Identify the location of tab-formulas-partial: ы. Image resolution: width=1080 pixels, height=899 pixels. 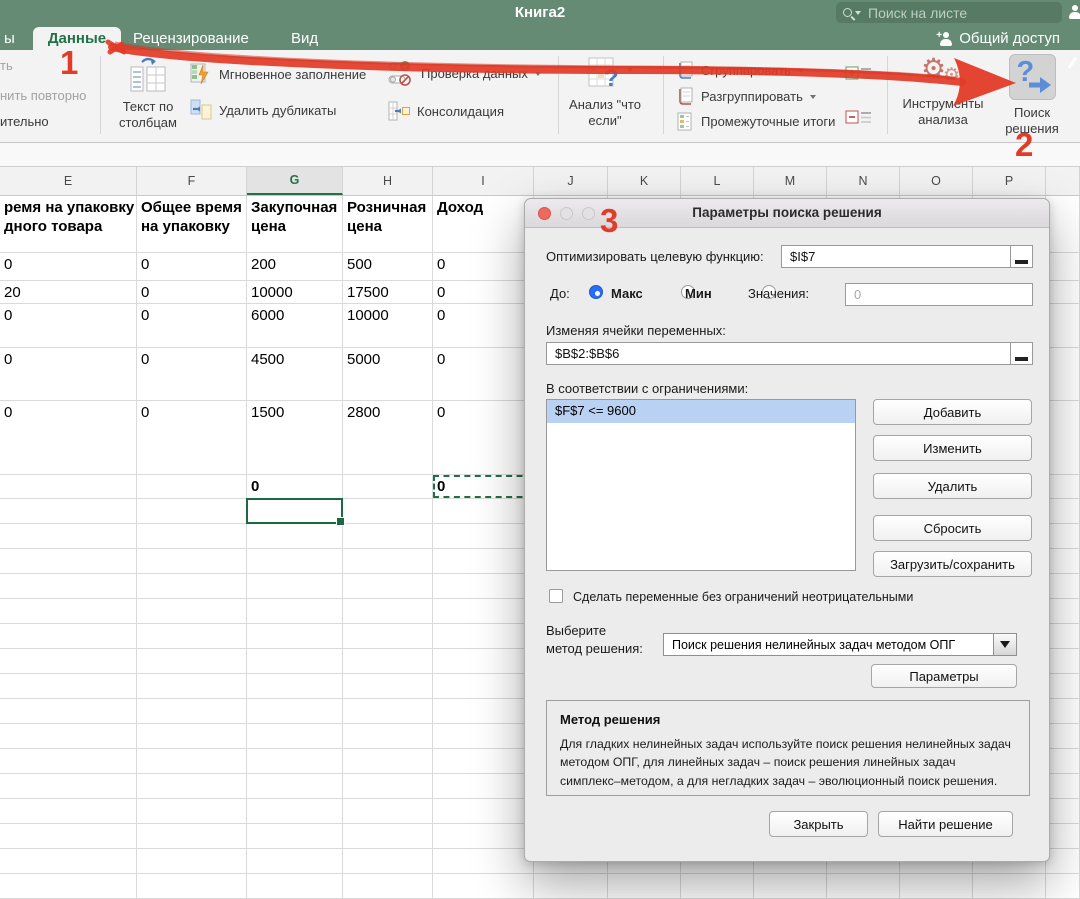
(9, 38).